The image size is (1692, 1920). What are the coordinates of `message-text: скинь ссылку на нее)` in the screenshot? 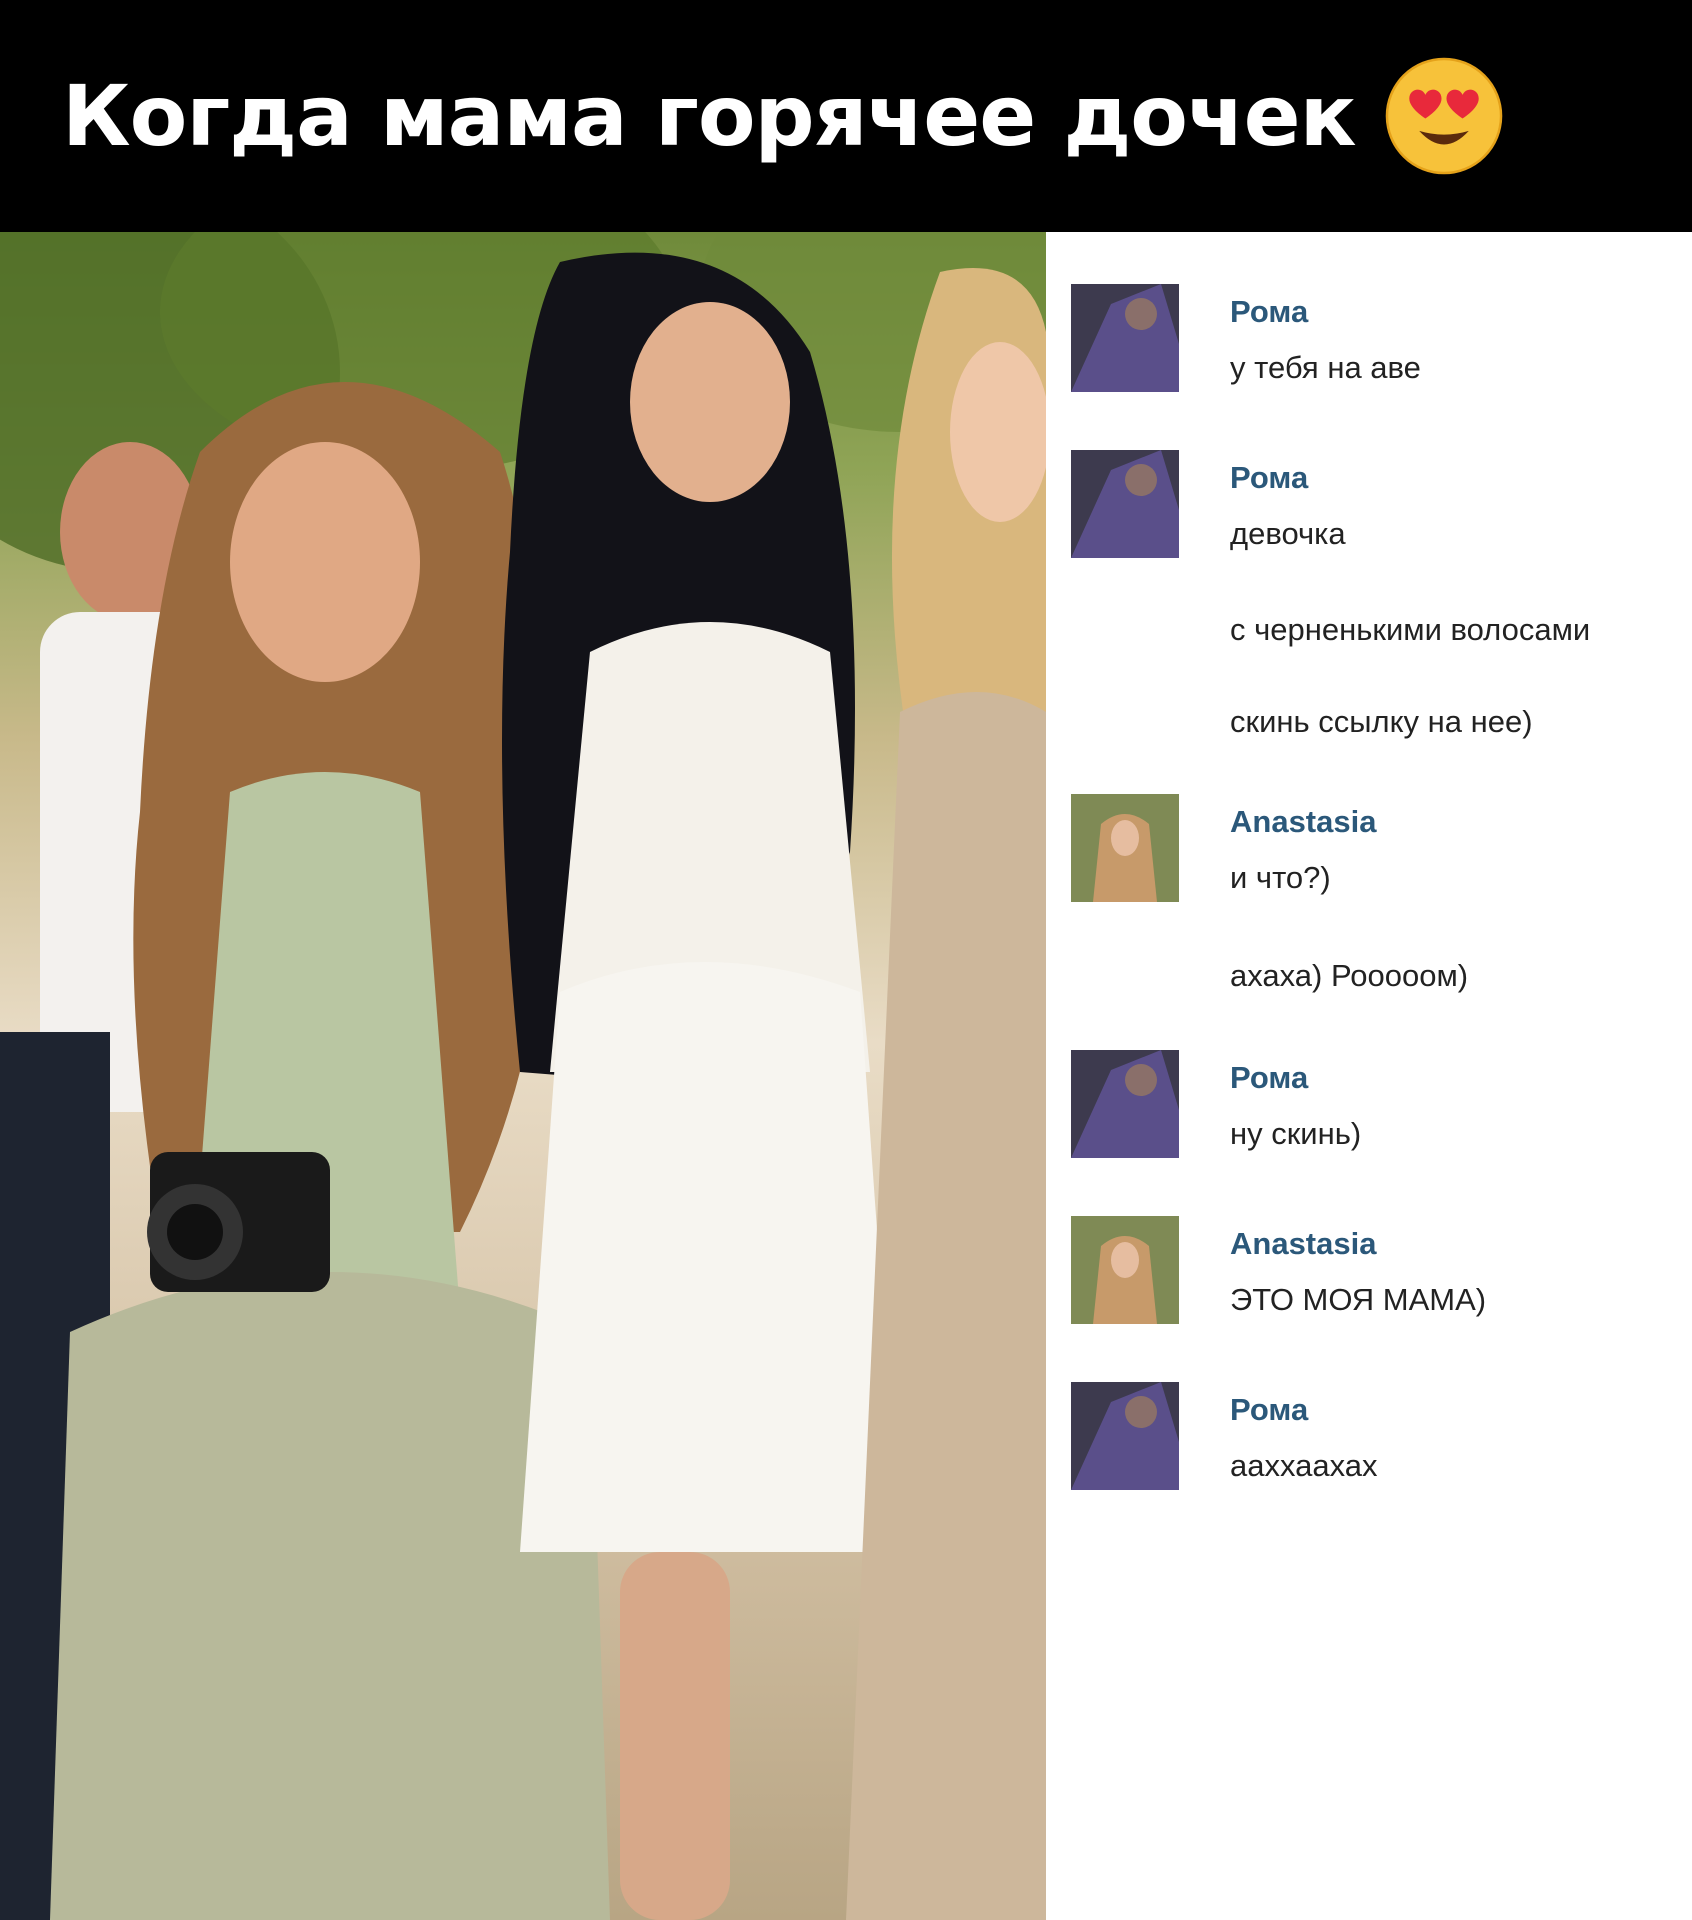 It's located at (1381, 721).